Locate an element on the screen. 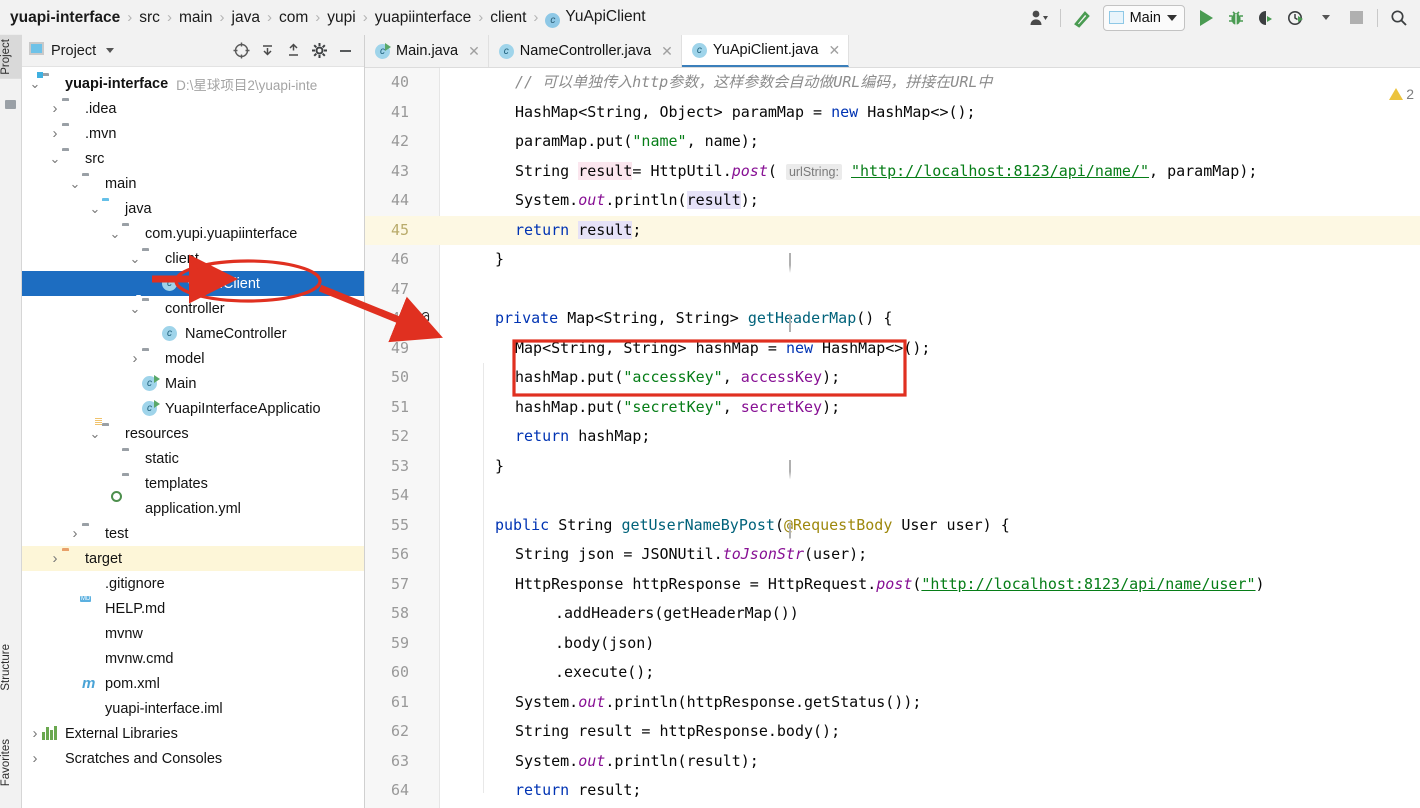  tree-item-templates: templates is located at coordinates (193, 483).